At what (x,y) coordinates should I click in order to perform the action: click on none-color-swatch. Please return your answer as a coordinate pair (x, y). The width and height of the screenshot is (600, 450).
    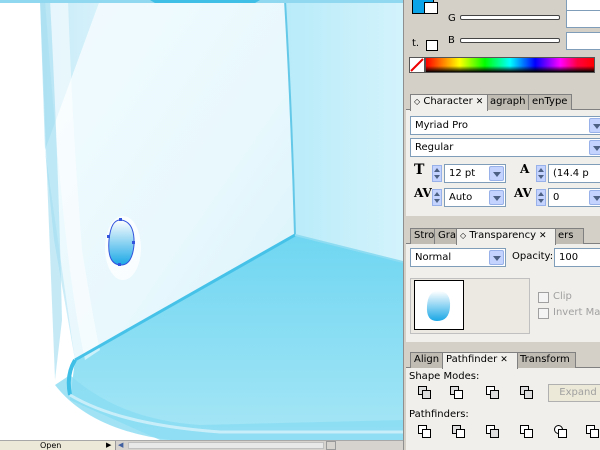
    Looking at the image, I should click on (417, 65).